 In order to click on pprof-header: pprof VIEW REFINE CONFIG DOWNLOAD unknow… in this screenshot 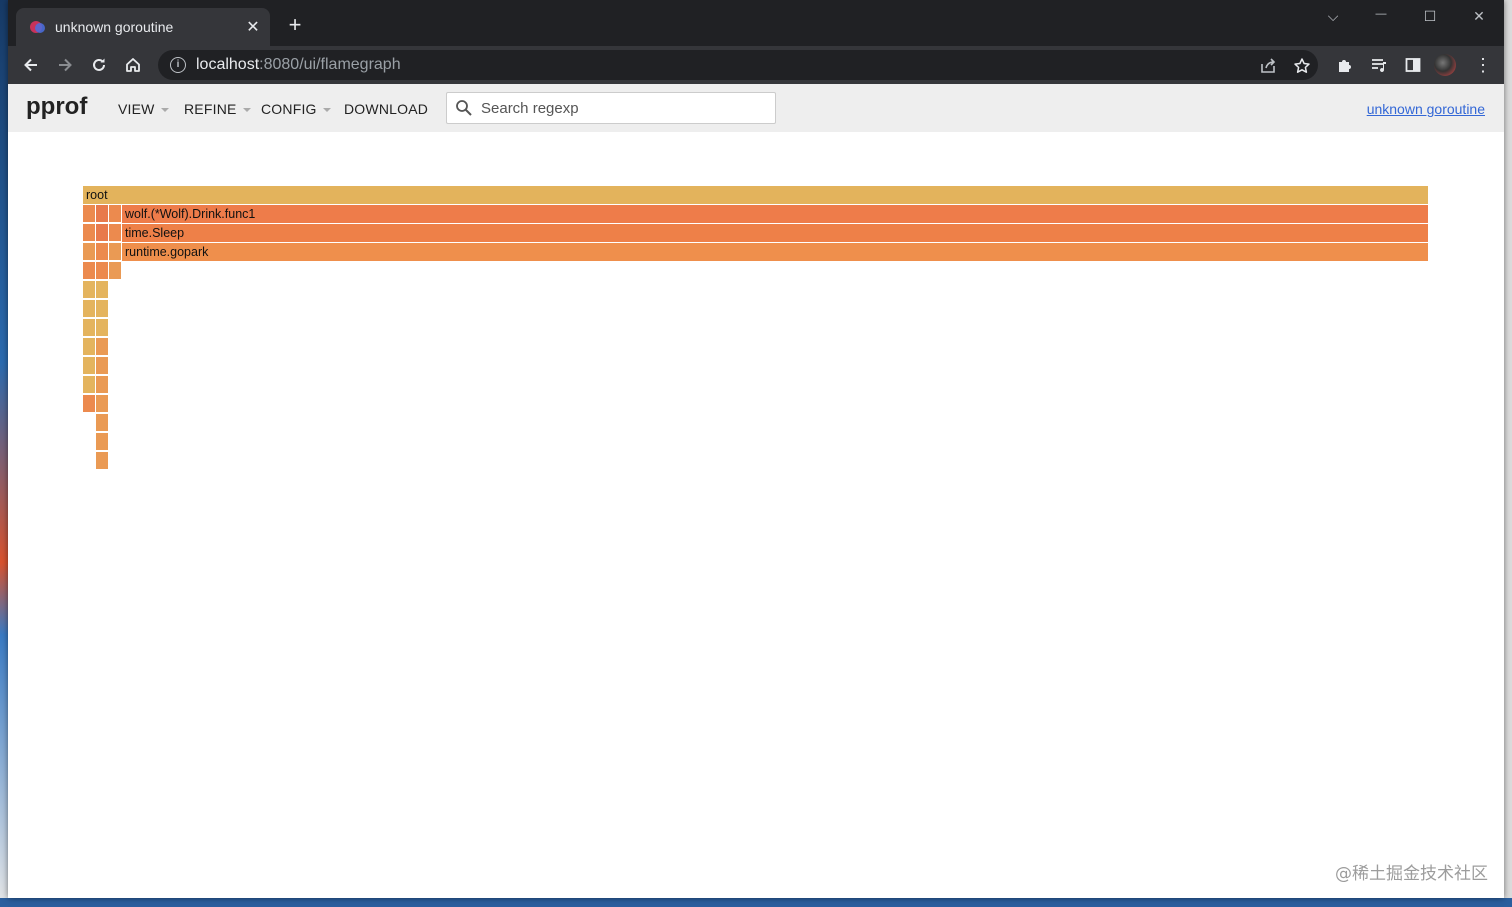, I will do `click(756, 108)`.